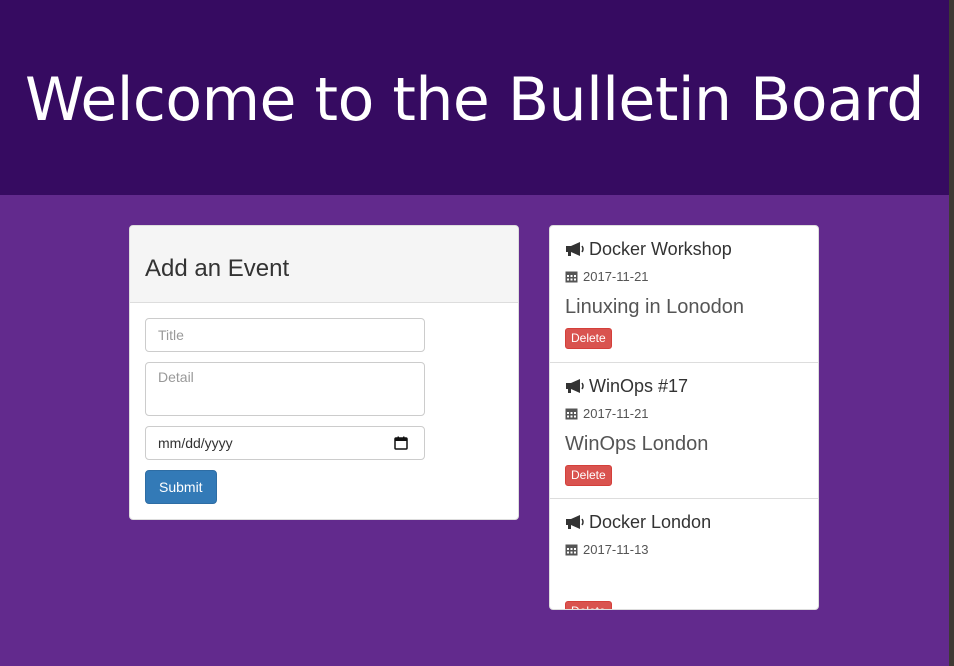 The image size is (954, 666). I want to click on event-title-row: Docker Workshop, so click(684, 243).